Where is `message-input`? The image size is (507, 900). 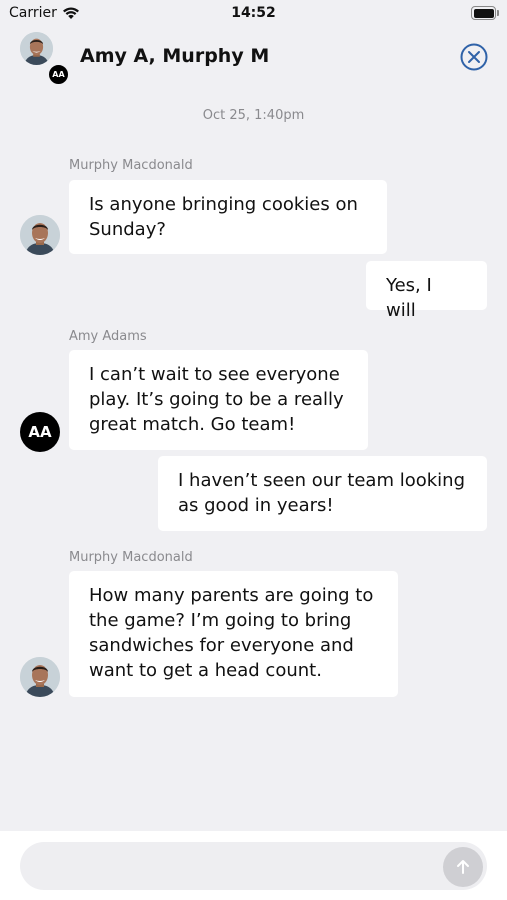
message-input is located at coordinates (253, 866).